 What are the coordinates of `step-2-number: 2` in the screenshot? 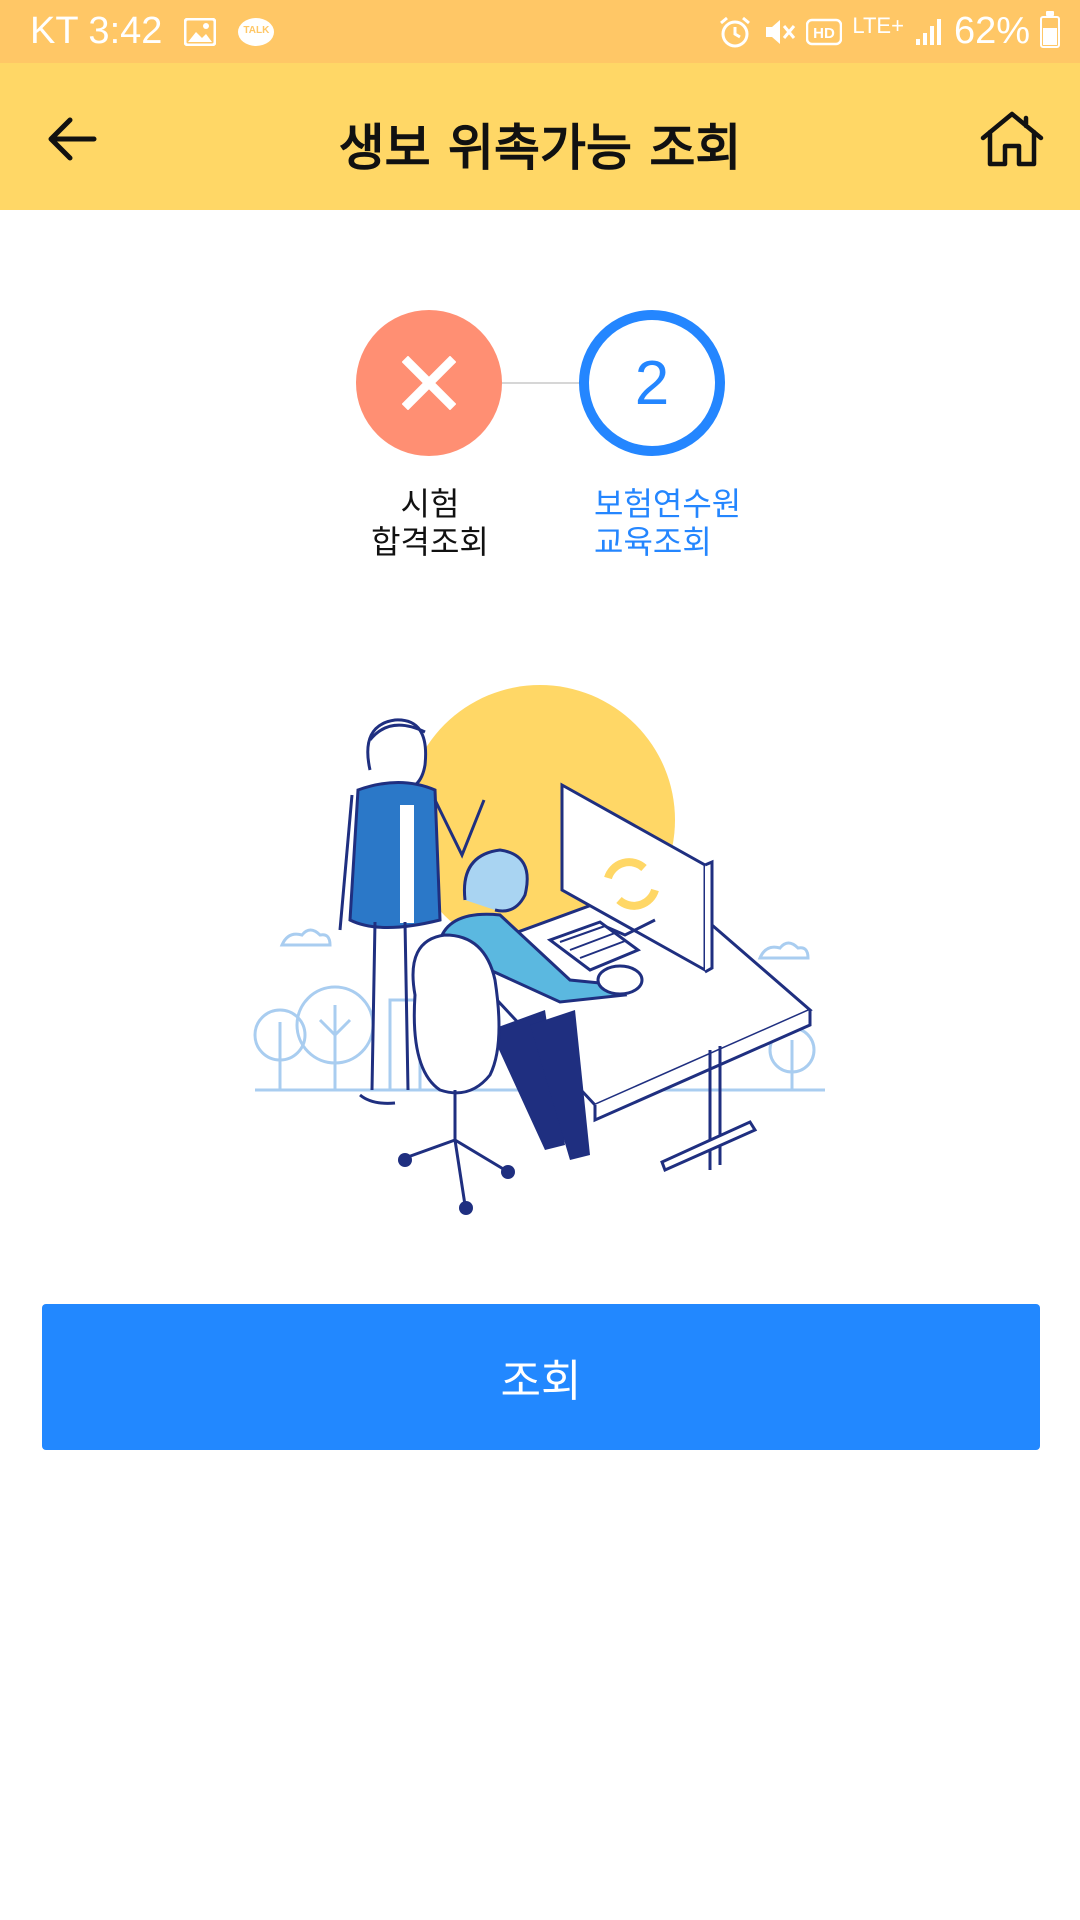 It's located at (652, 383).